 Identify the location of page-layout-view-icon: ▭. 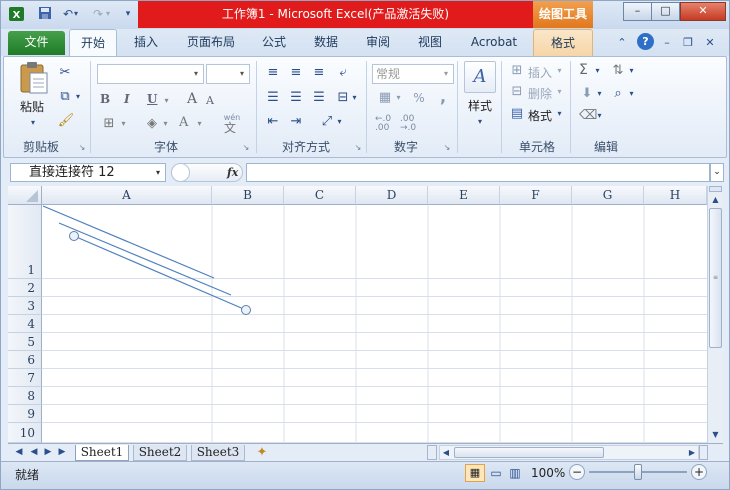
(496, 473).